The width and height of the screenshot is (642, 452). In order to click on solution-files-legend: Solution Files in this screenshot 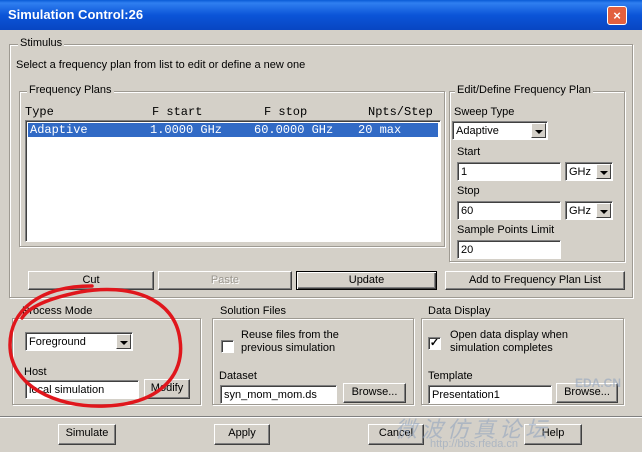, I will do `click(253, 311)`.